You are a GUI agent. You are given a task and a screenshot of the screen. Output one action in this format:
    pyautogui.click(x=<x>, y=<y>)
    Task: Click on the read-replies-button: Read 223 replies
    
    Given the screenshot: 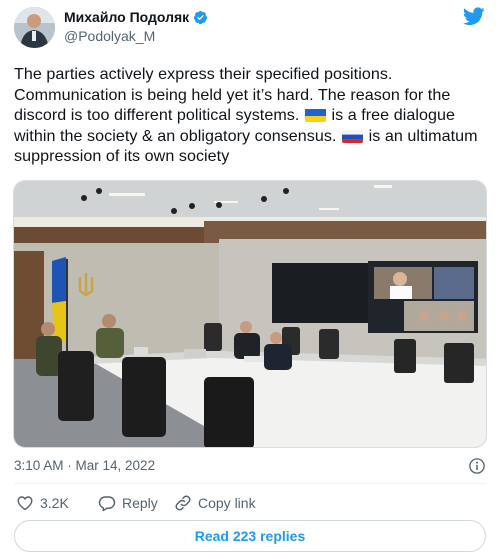 What is the action you would take?
    pyautogui.click(x=250, y=536)
    